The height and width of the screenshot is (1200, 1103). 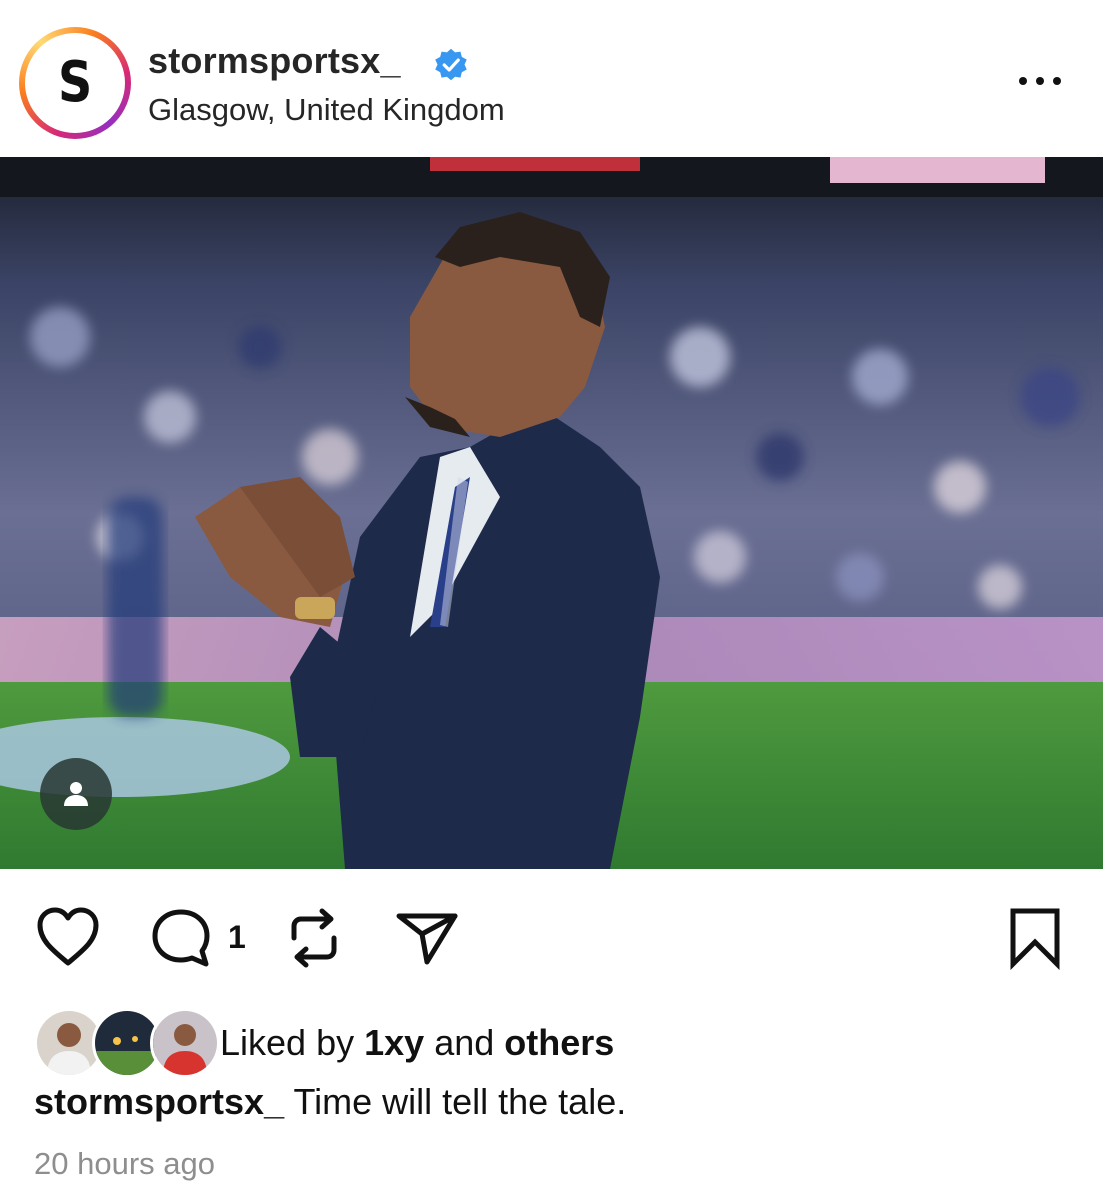 I want to click on send-icon, so click(x=427, y=938).